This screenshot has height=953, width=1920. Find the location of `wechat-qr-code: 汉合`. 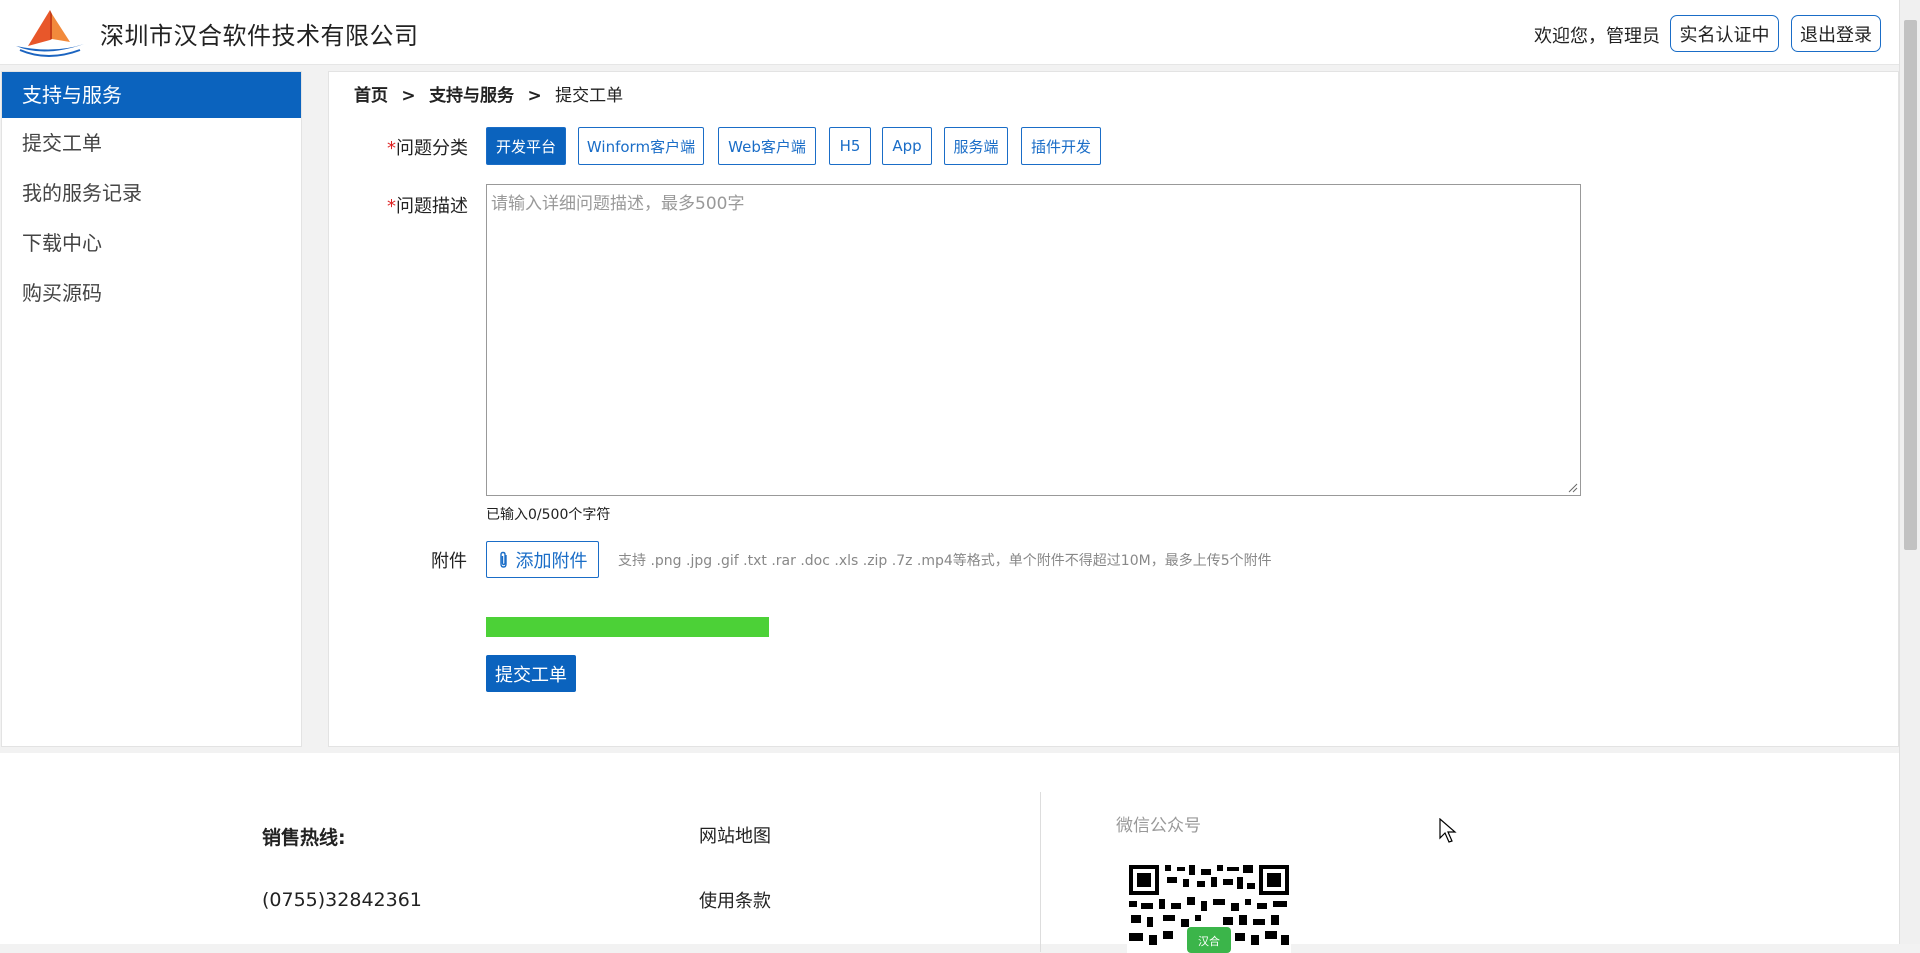

wechat-qr-code: 汉合 is located at coordinates (1209, 908).